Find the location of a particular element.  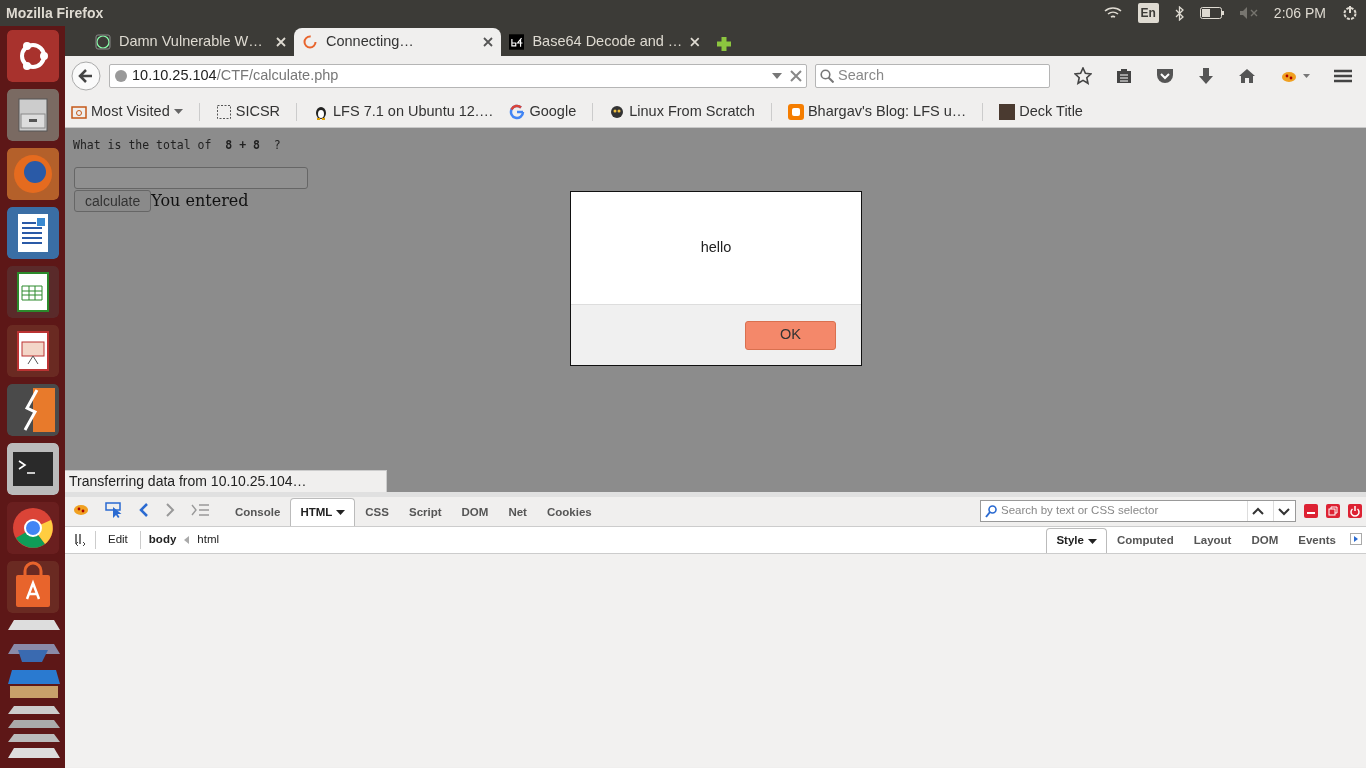

minimize-icon is located at coordinates (1311, 511).